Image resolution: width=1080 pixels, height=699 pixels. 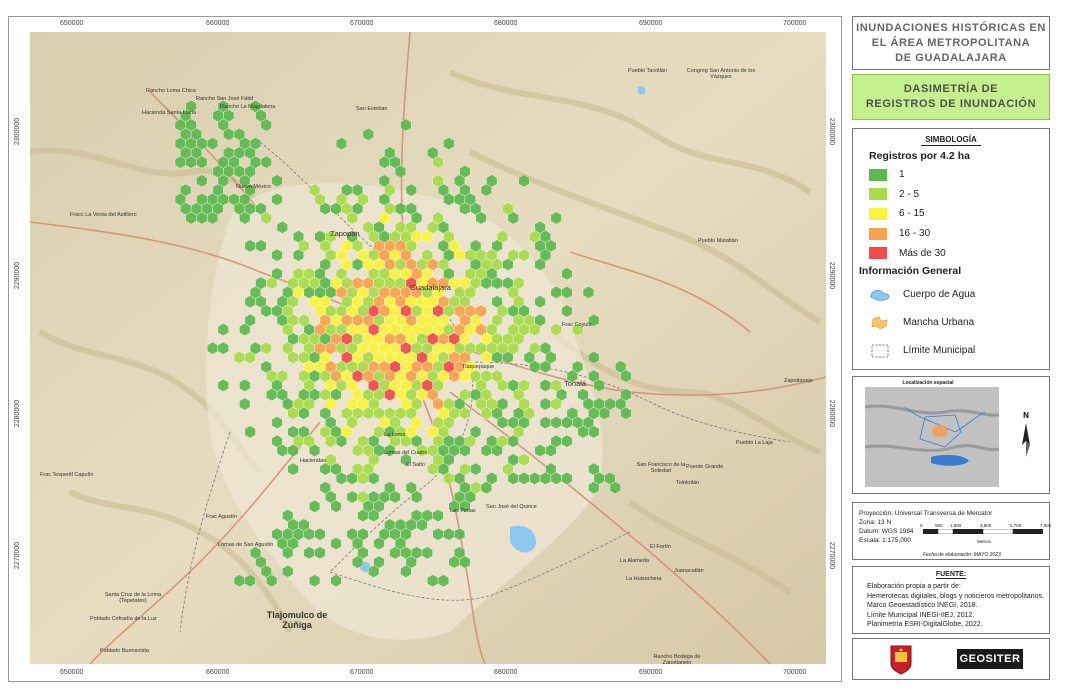 What do you see at coordinates (313, 461) in the screenshot?
I see `place-label: Haciendas` at bounding box center [313, 461].